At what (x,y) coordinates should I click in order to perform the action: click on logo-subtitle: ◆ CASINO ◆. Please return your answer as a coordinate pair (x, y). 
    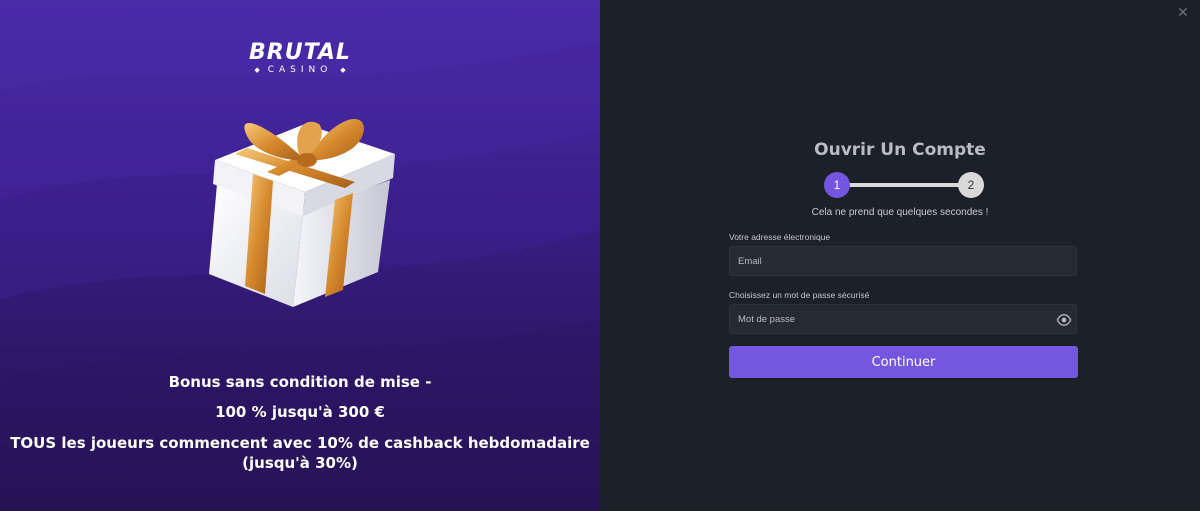
    Looking at the image, I should click on (300, 70).